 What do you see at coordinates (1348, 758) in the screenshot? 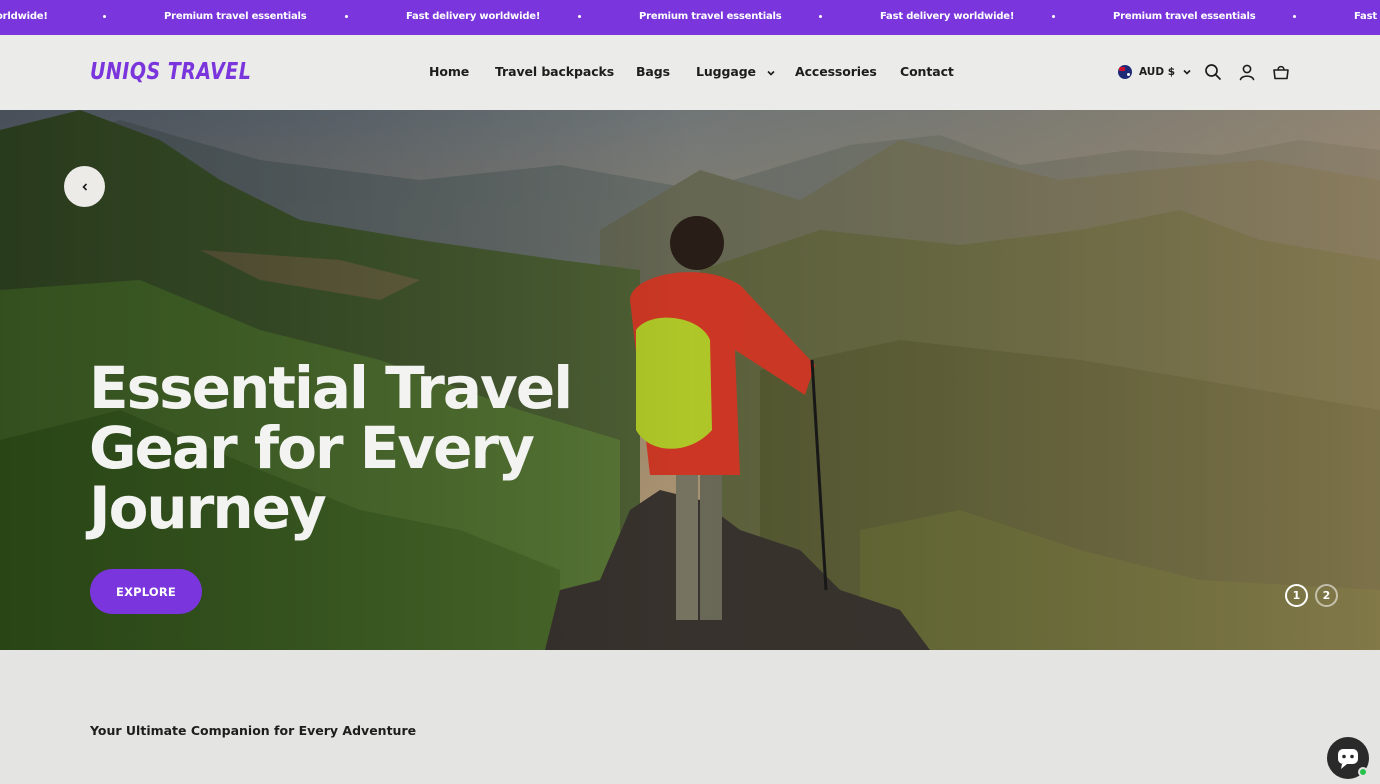
I see `chat-widget-button` at bounding box center [1348, 758].